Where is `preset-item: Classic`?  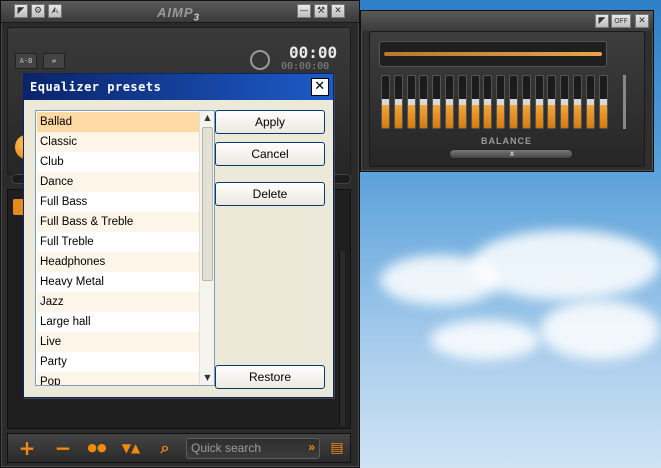
preset-item: Classic is located at coordinates (118, 142).